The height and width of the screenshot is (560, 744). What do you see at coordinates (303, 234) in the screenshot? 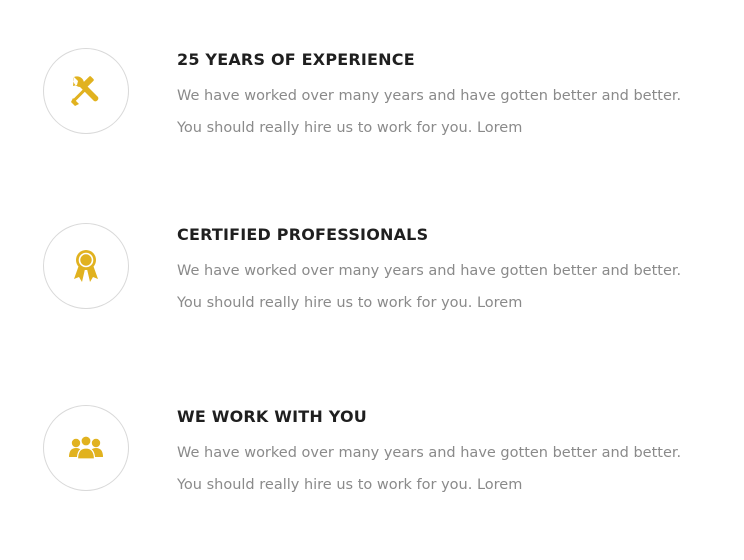
I see `feature-title: CERTIFIED PROFESSIONALS` at bounding box center [303, 234].